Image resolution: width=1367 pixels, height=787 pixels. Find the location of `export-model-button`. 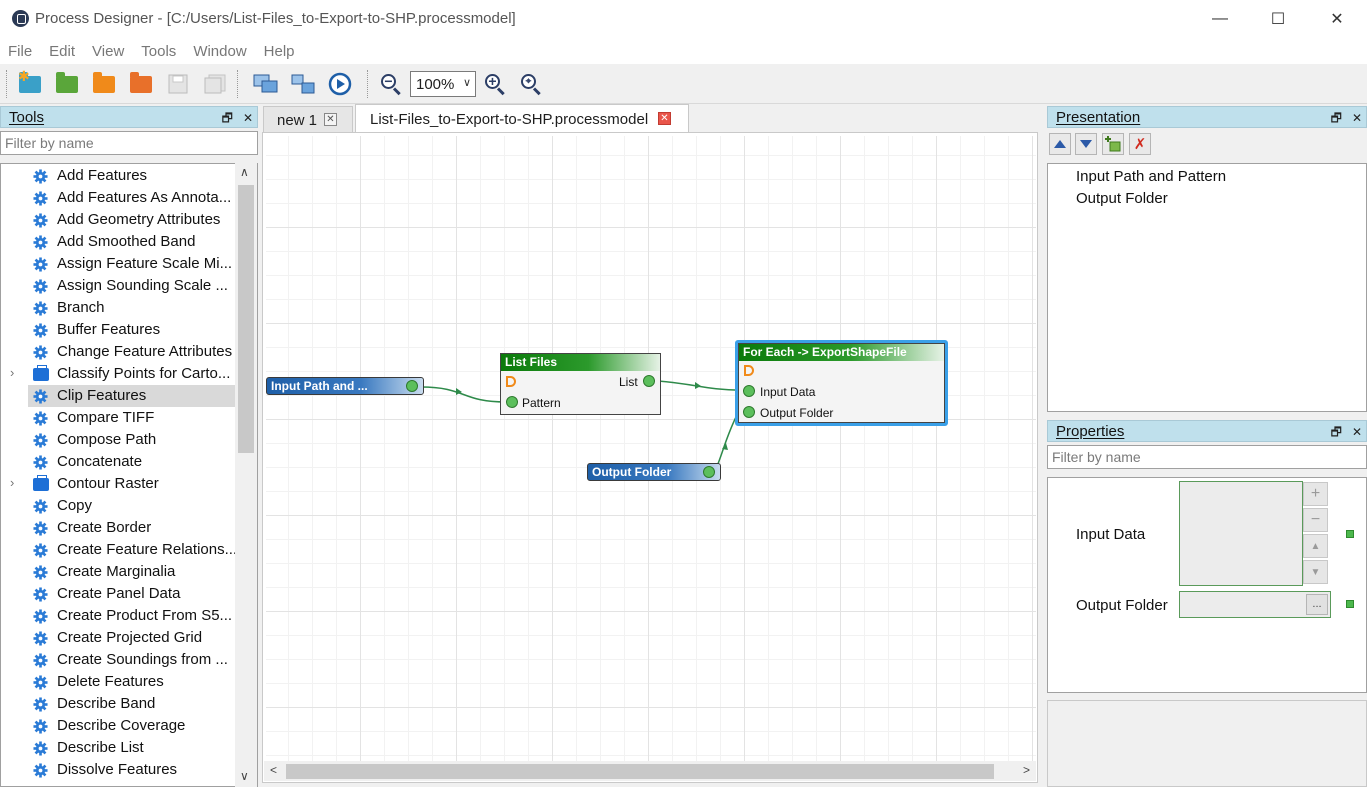

export-model-button is located at coordinates (104, 84).